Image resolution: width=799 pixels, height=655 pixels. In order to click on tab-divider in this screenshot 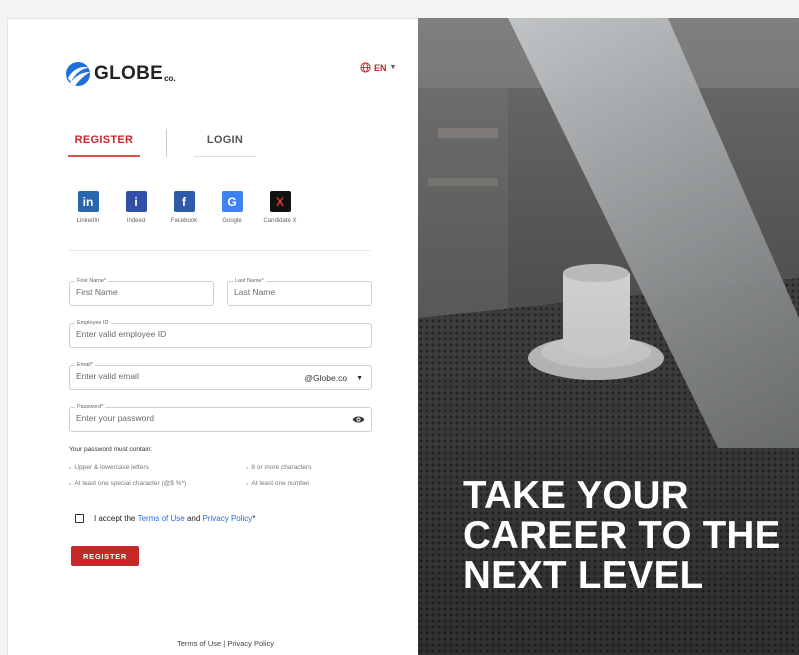, I will do `click(166, 143)`.